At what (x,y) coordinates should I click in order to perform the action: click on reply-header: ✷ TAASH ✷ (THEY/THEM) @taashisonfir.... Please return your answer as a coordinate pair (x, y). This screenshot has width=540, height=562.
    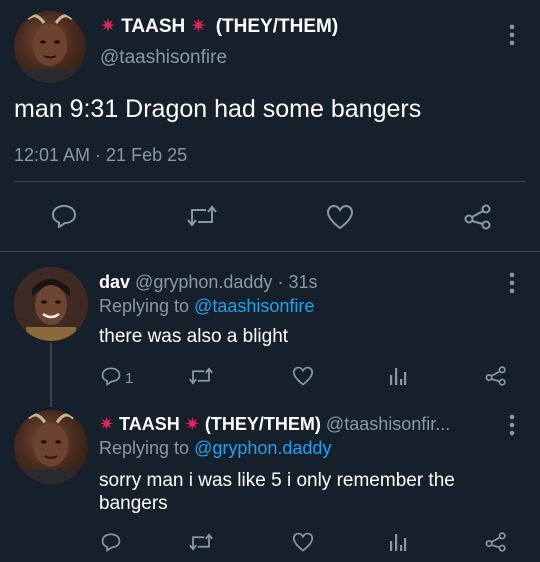
    Looking at the image, I should click on (274, 424).